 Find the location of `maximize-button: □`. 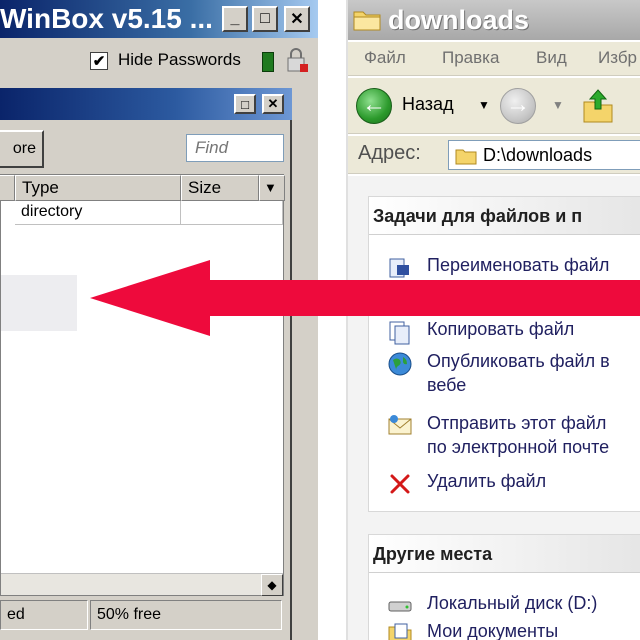

maximize-button: □ is located at coordinates (265, 19).